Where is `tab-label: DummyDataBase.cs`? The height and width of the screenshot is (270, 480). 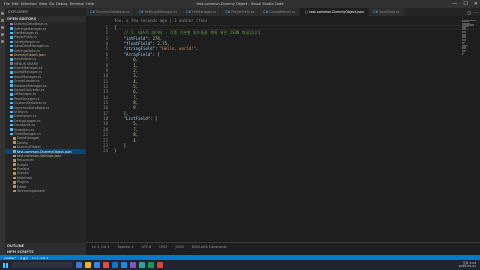
tab-label: DummyDataBase.cs is located at coordinates (113, 12).